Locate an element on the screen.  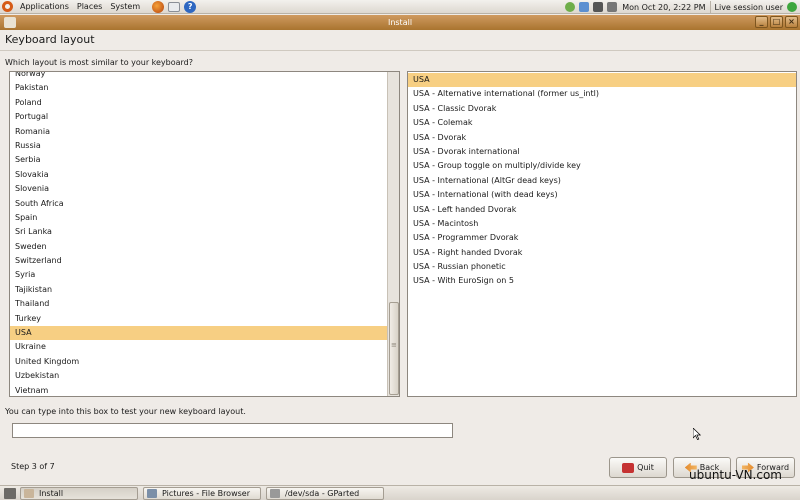
page-title: Keyboard layout is located at coordinates (50, 39).